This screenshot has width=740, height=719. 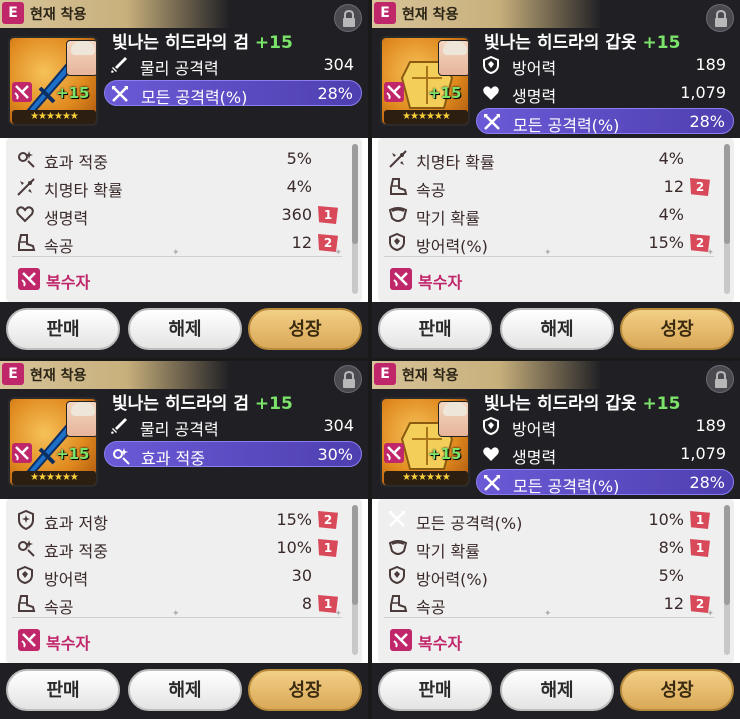 I want to click on sub-stats-area: 효과 저항15%2효과 적중10%1방어력30속공81복수자, so click(x=184, y=581).